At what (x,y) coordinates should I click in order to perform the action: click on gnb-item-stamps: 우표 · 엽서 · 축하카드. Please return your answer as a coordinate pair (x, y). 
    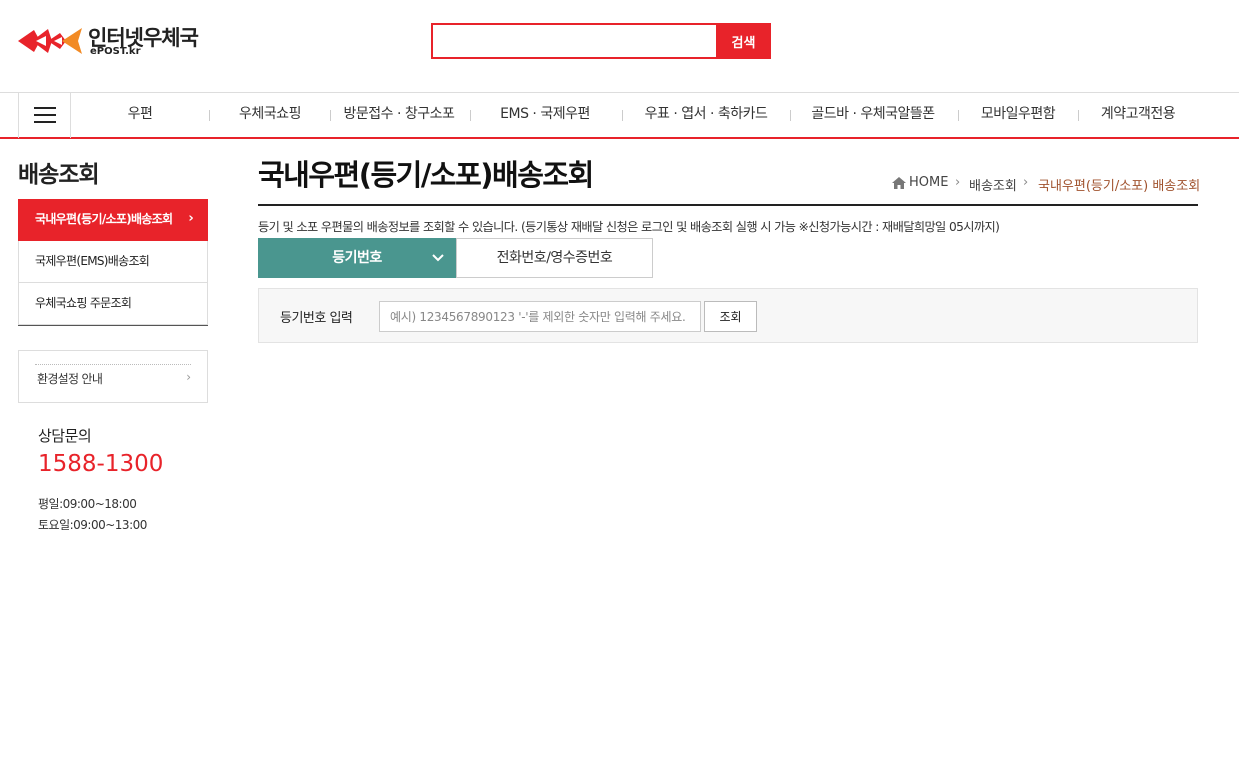
    Looking at the image, I should click on (706, 115).